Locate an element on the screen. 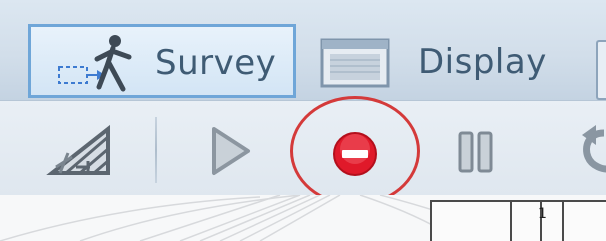  undo-arrow-icon is located at coordinates (590, 153).